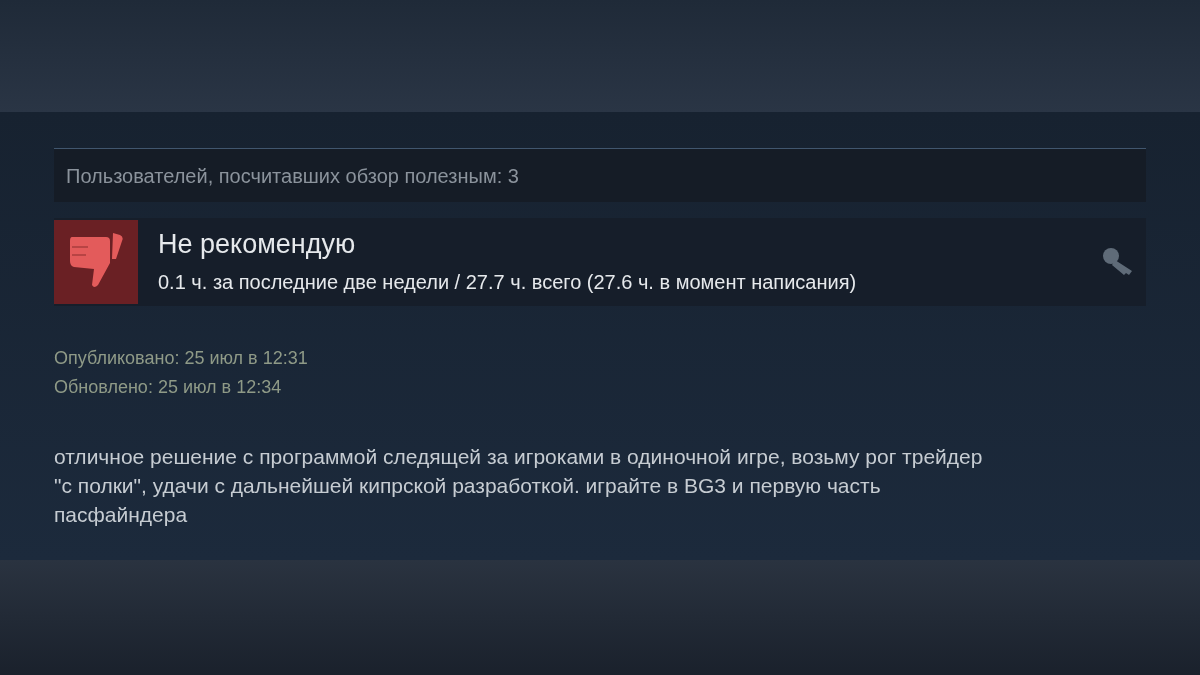 This screenshot has height=675, width=1200. What do you see at coordinates (257, 244) in the screenshot?
I see `review-verdict: Не рекомендую` at bounding box center [257, 244].